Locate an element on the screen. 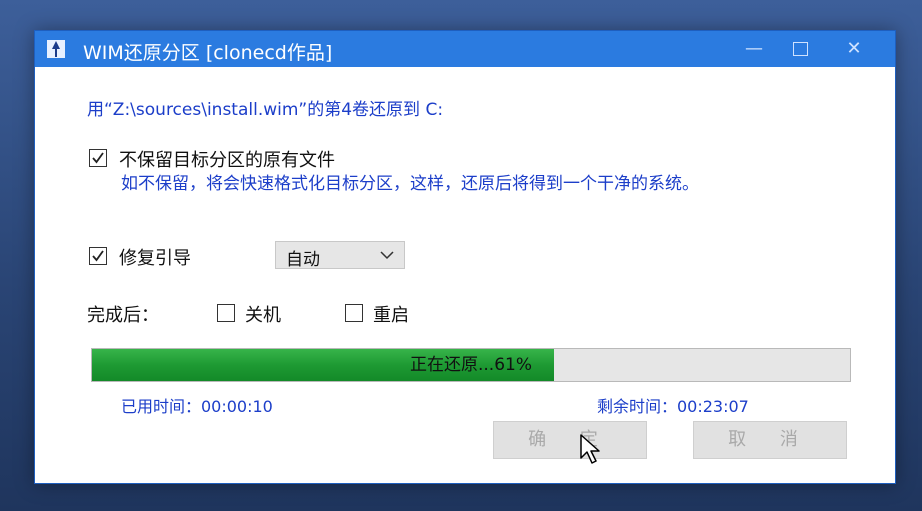 This screenshot has width=922, height=511. restore-progress-bar: 正在还原...61% is located at coordinates (471, 365).